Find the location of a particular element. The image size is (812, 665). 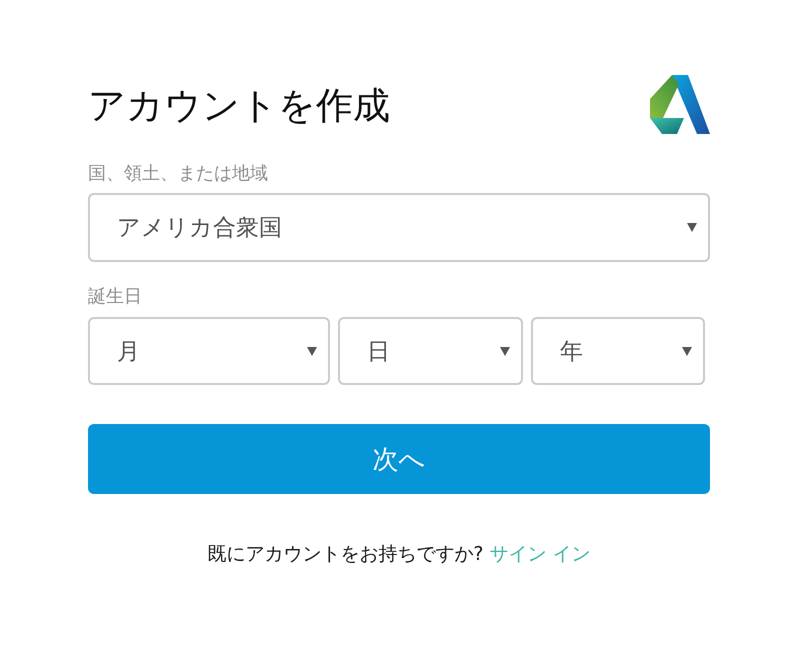

page-title: アカウントを作成 is located at coordinates (239, 106).